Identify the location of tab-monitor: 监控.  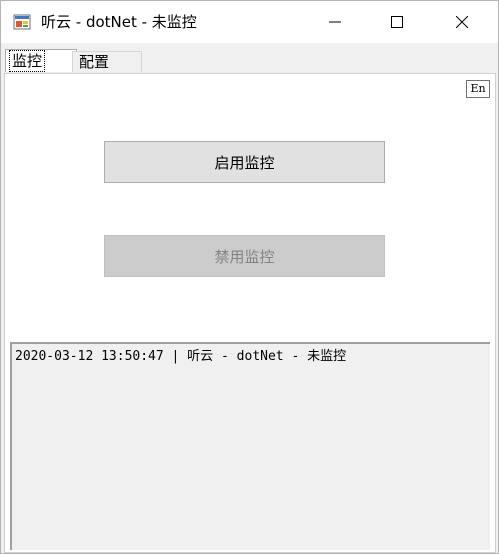
(41, 60).